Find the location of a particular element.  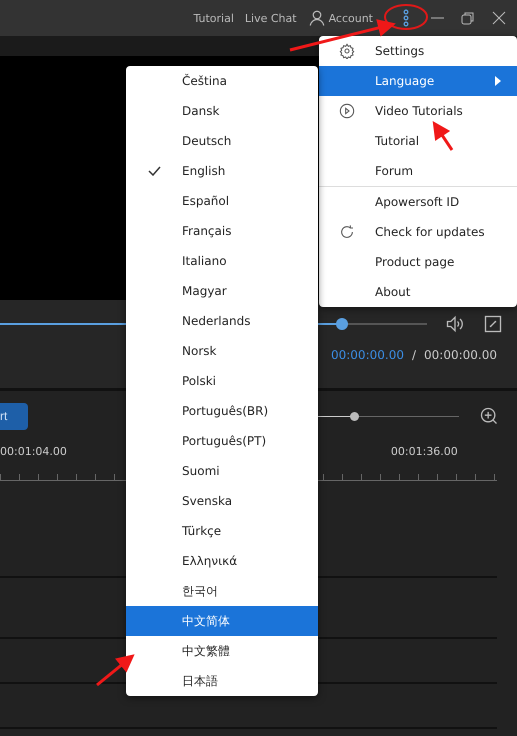

total-time: 00:00:00.00 is located at coordinates (460, 355).